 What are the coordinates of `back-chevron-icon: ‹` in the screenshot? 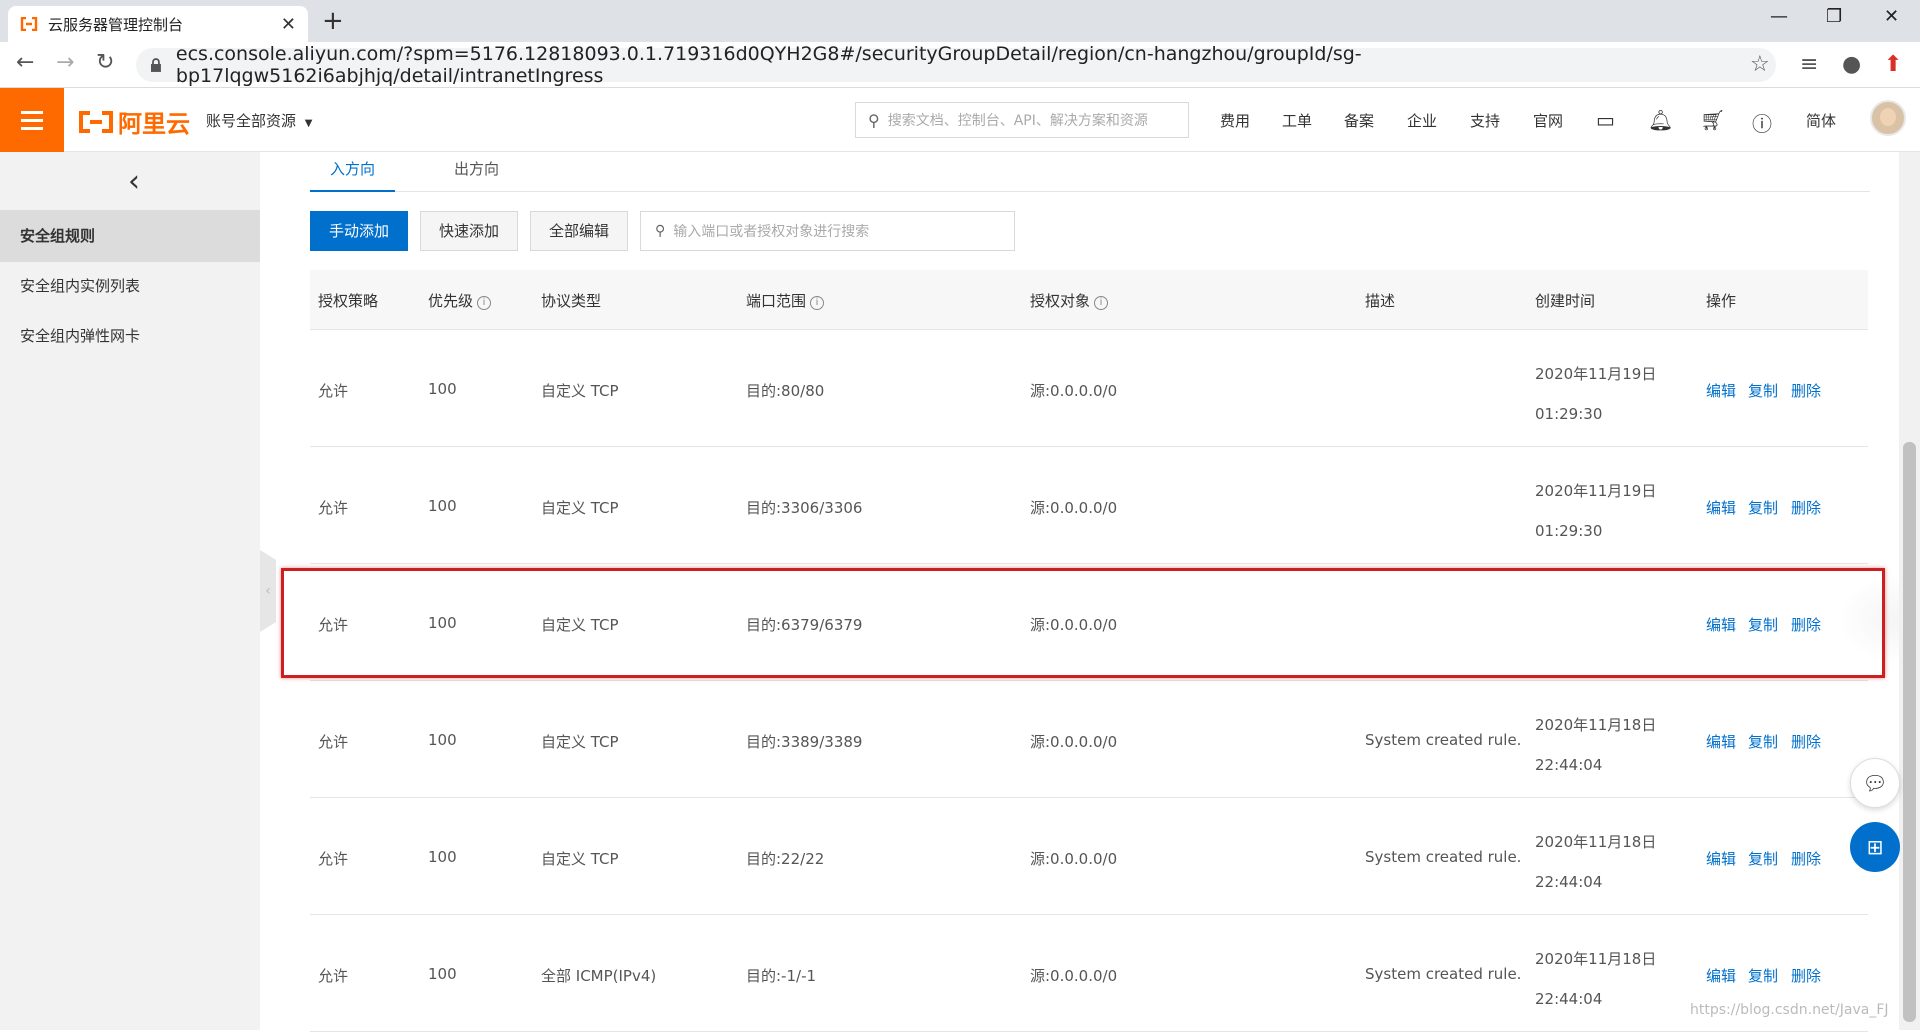 It's located at (134, 181).